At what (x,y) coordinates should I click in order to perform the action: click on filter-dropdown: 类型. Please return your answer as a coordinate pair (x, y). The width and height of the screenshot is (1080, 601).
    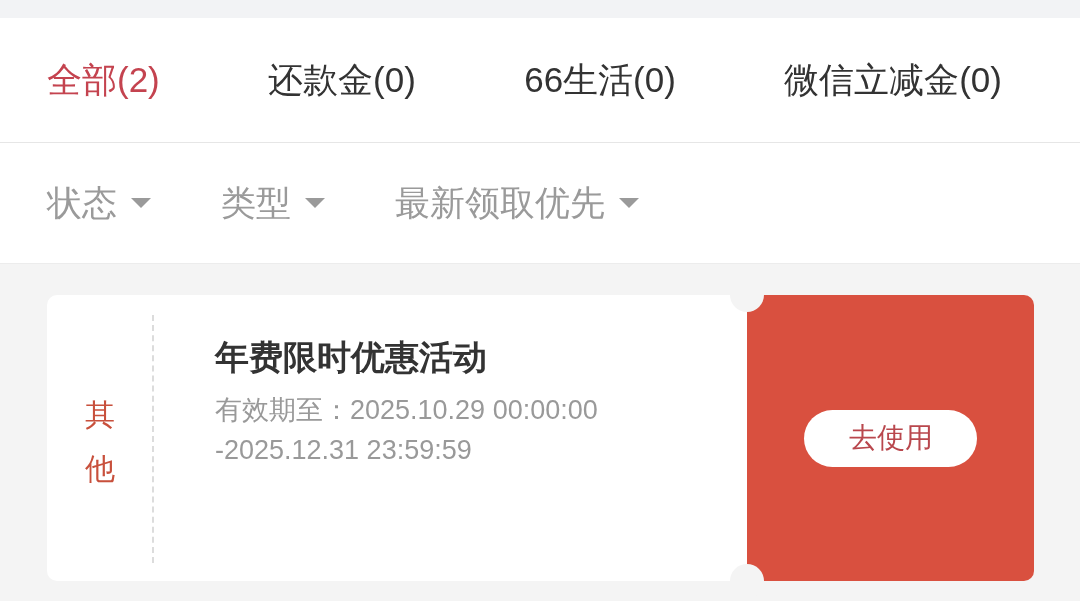
    Looking at the image, I should click on (273, 203).